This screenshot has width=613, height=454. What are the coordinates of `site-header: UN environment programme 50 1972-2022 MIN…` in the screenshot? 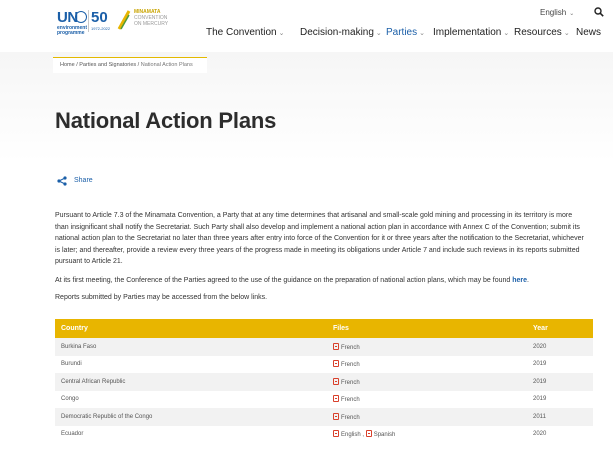 It's located at (306, 26).